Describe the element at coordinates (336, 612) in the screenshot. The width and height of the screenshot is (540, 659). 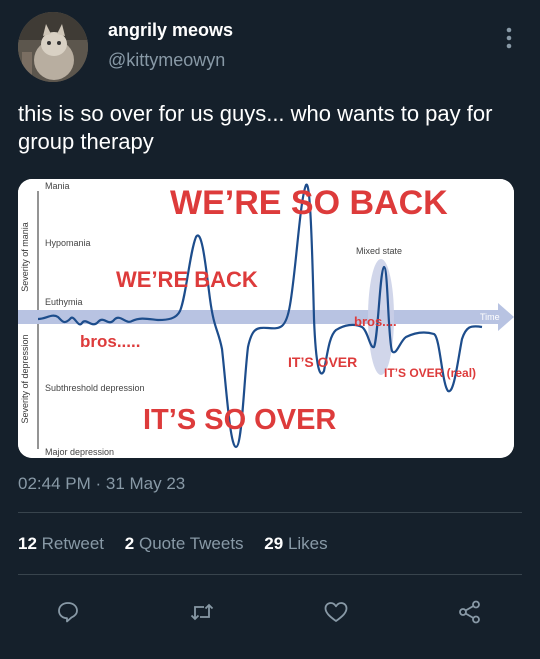
I see `like-icon` at that location.